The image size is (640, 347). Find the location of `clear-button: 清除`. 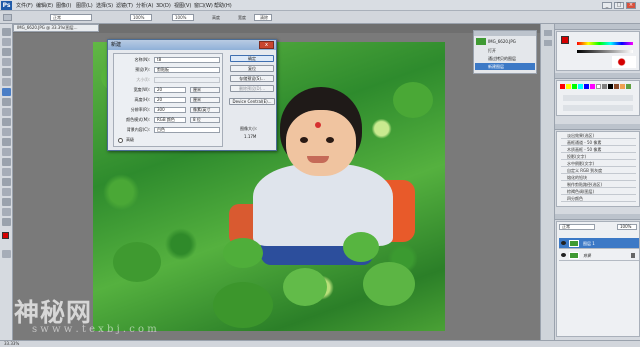

clear-button: 清除 is located at coordinates (263, 17).